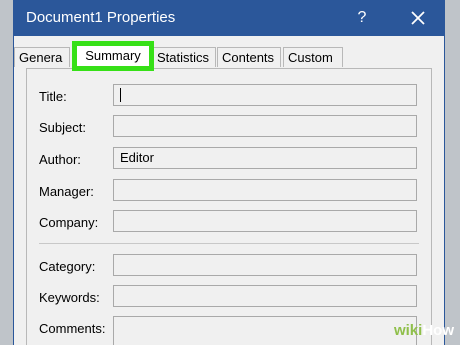  I want to click on tab-custom: Custom, so click(313, 57).